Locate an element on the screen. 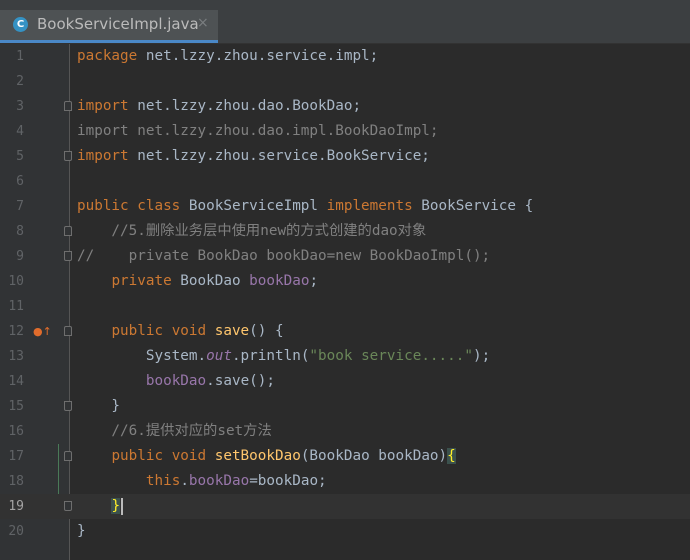 Image resolution: width=690 pixels, height=560 pixels. code-text: public void save() { is located at coordinates (197, 331).